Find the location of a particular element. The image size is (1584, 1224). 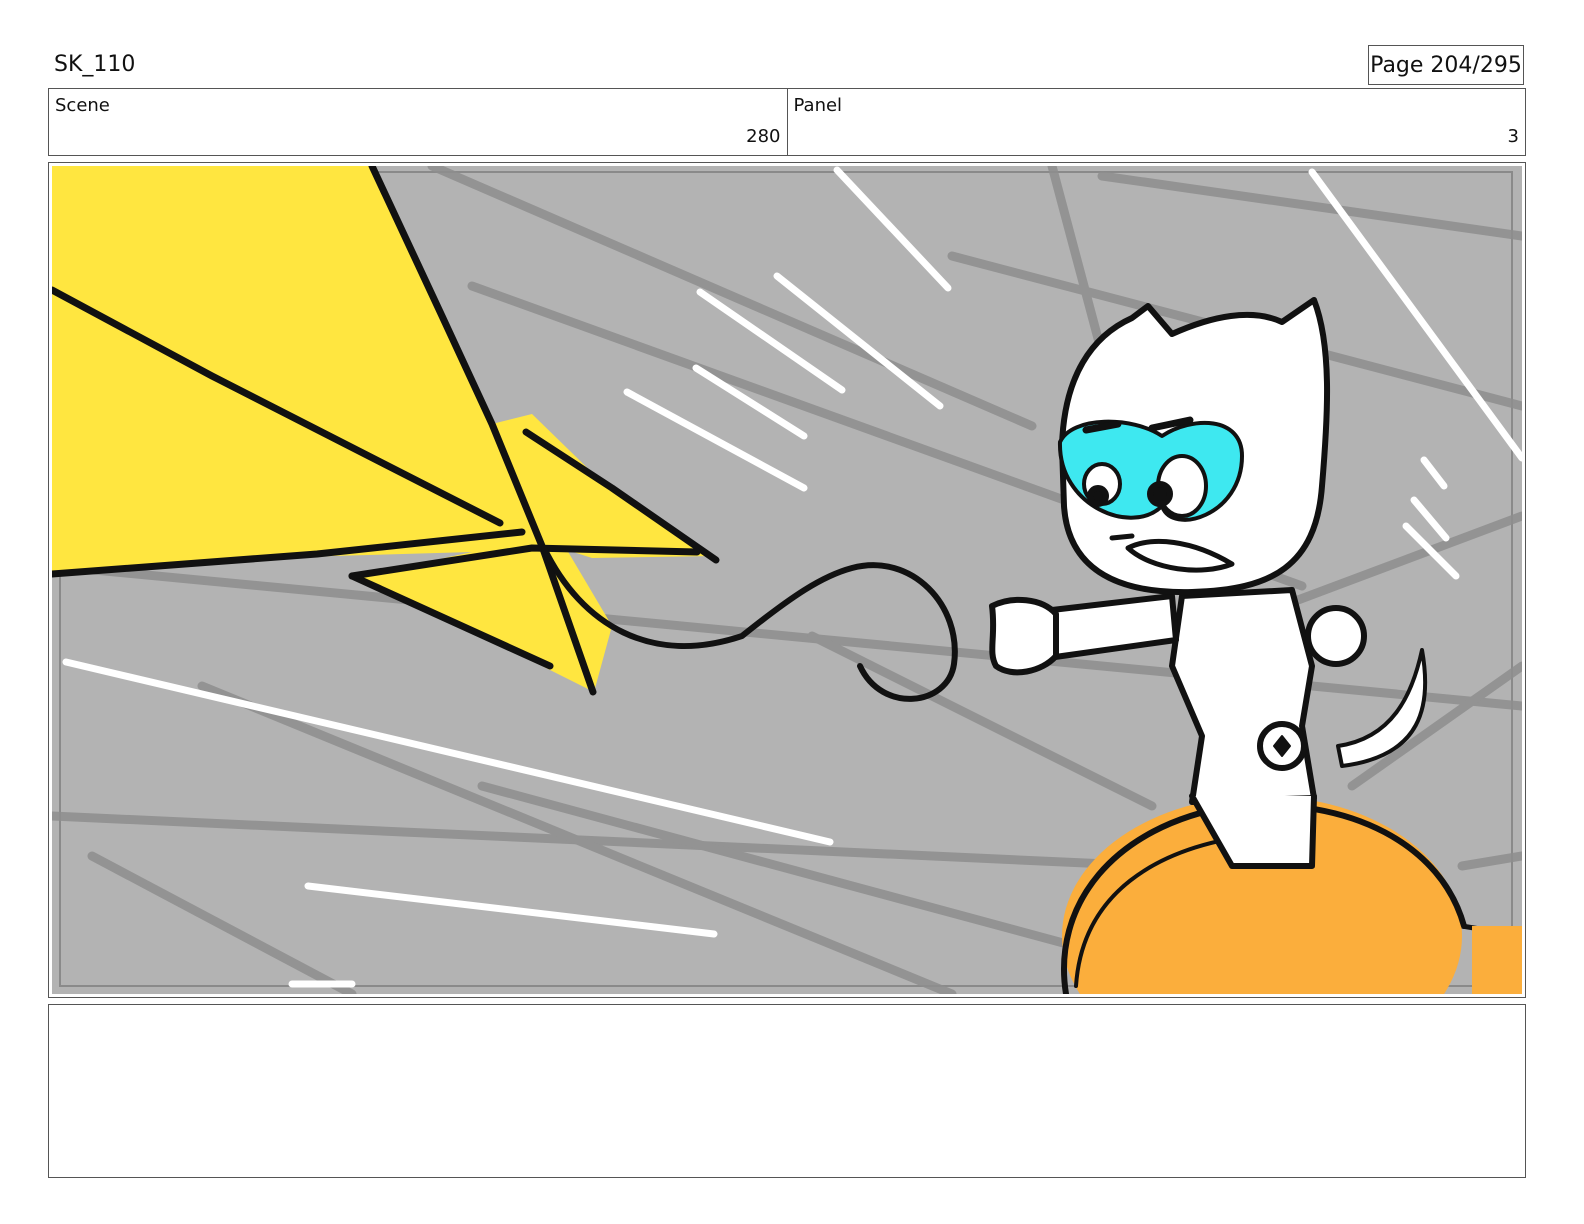

scene-panel-info: Scene 280 Panel 3 is located at coordinates (787, 122).